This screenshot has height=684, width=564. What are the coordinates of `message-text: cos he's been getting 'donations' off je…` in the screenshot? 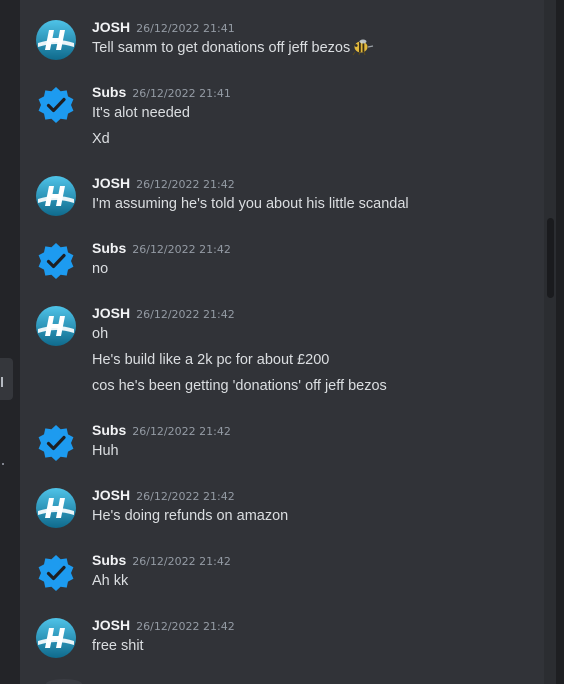 It's located at (239, 386).